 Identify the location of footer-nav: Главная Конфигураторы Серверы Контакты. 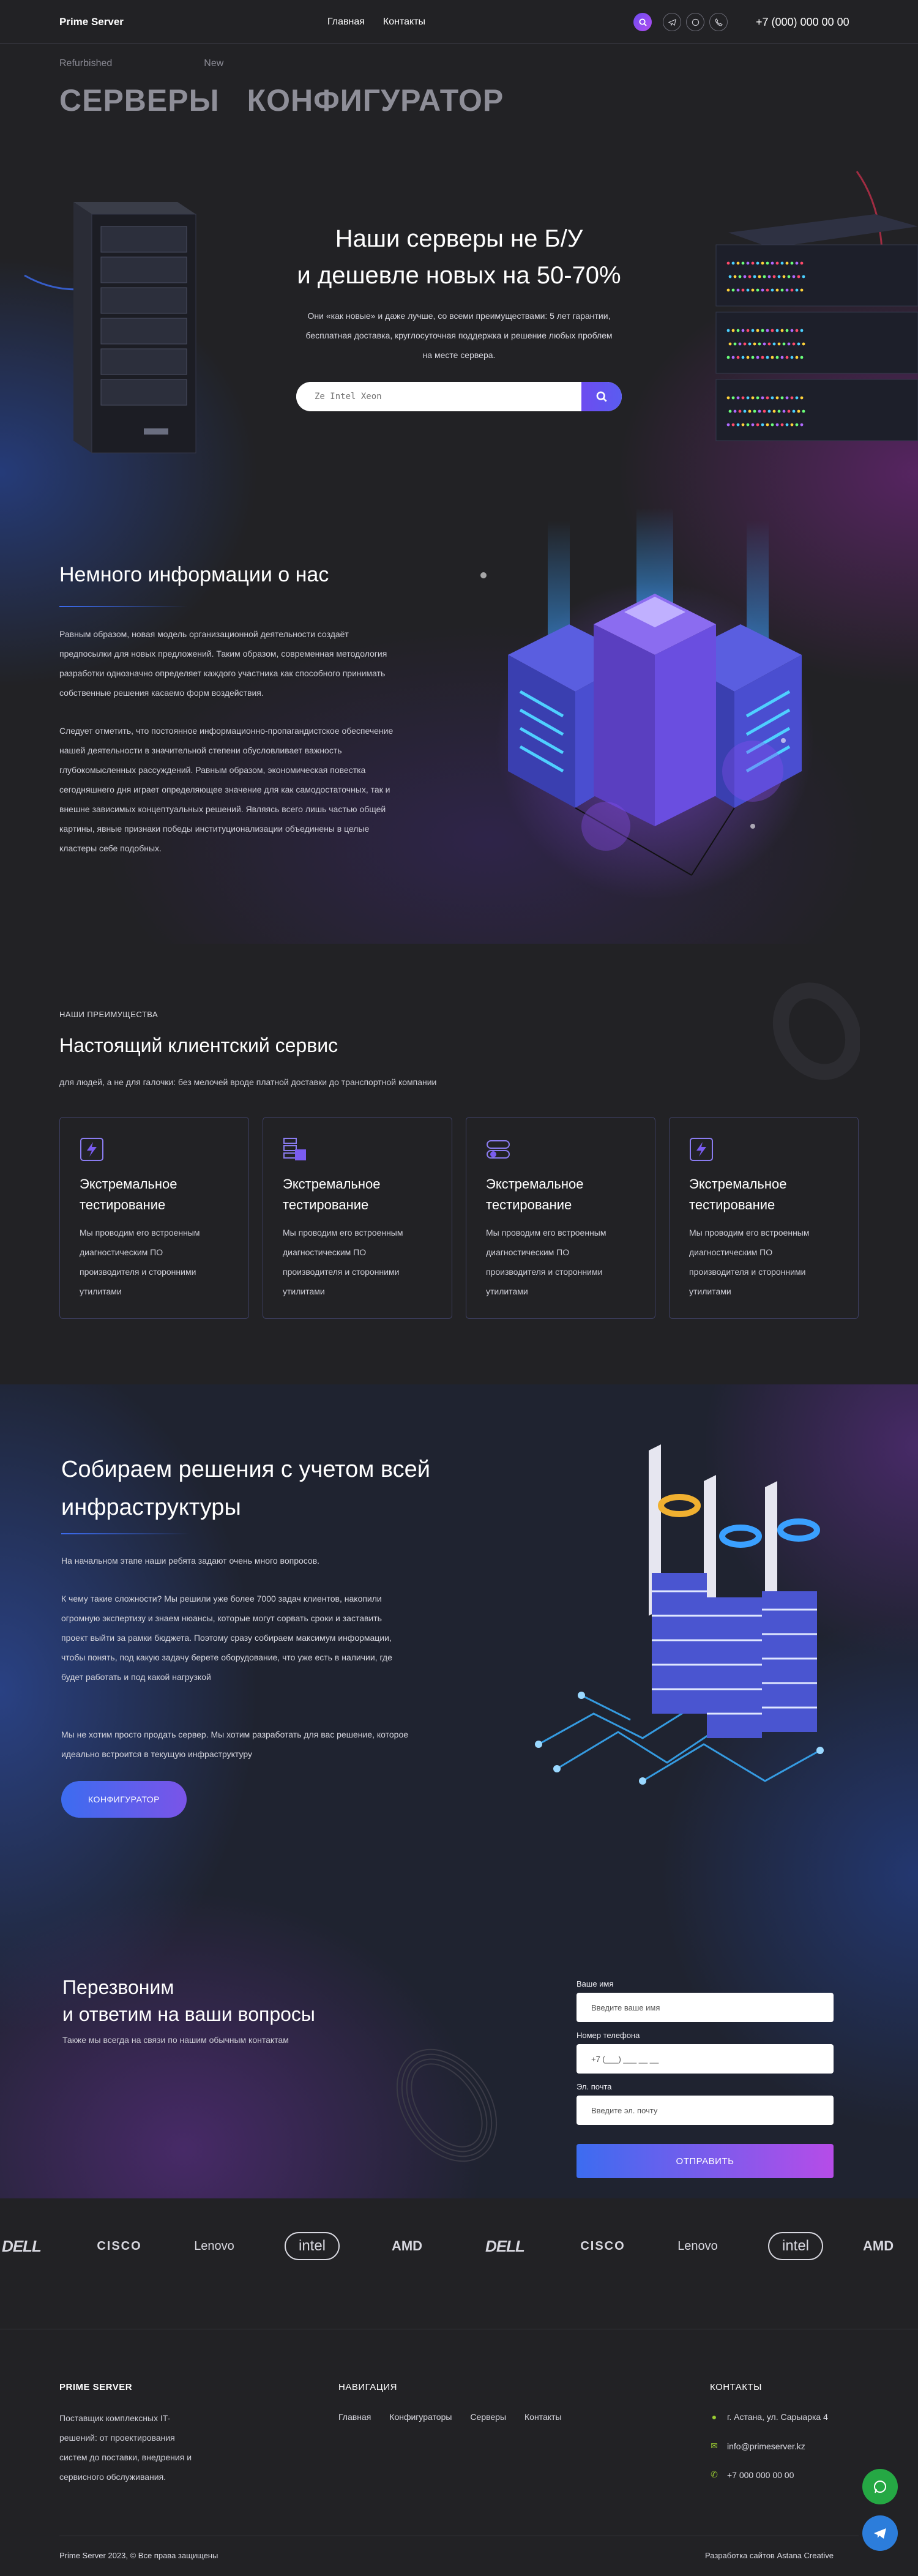
(450, 2417).